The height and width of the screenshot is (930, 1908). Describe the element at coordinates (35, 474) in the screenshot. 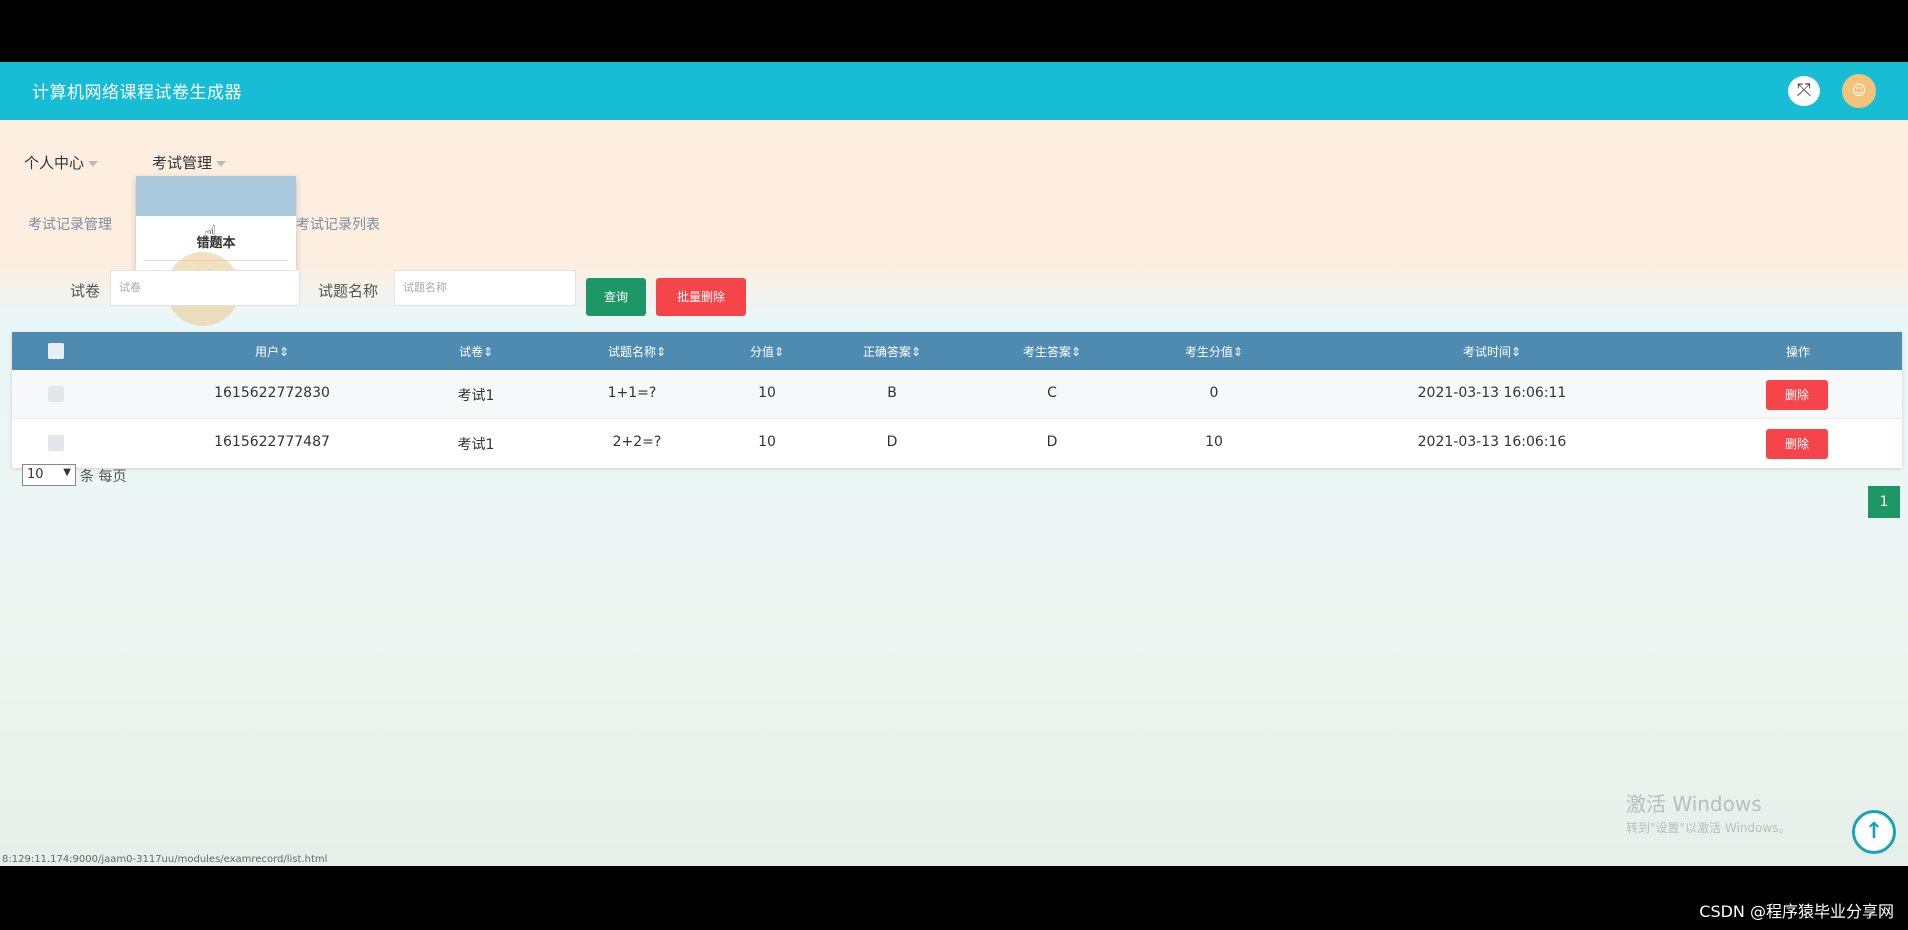

I see `page-size-value: 10` at that location.